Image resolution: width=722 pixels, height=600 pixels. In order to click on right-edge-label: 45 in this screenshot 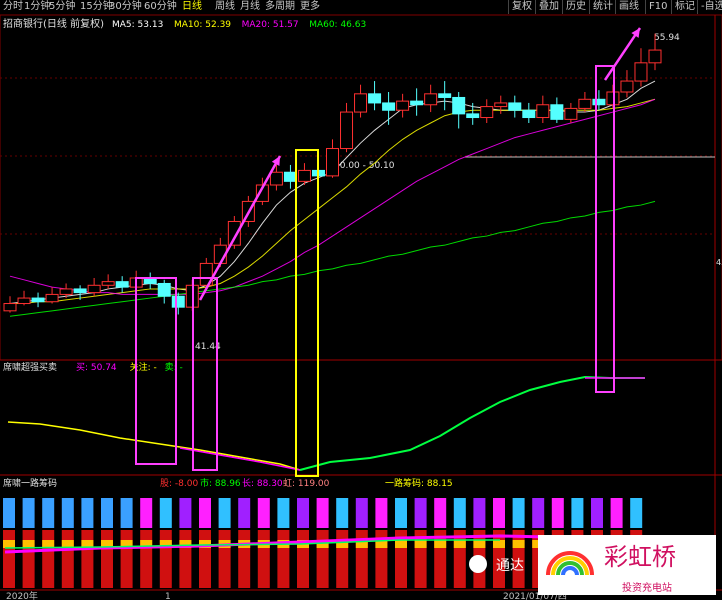, I will do `click(719, 262)`.